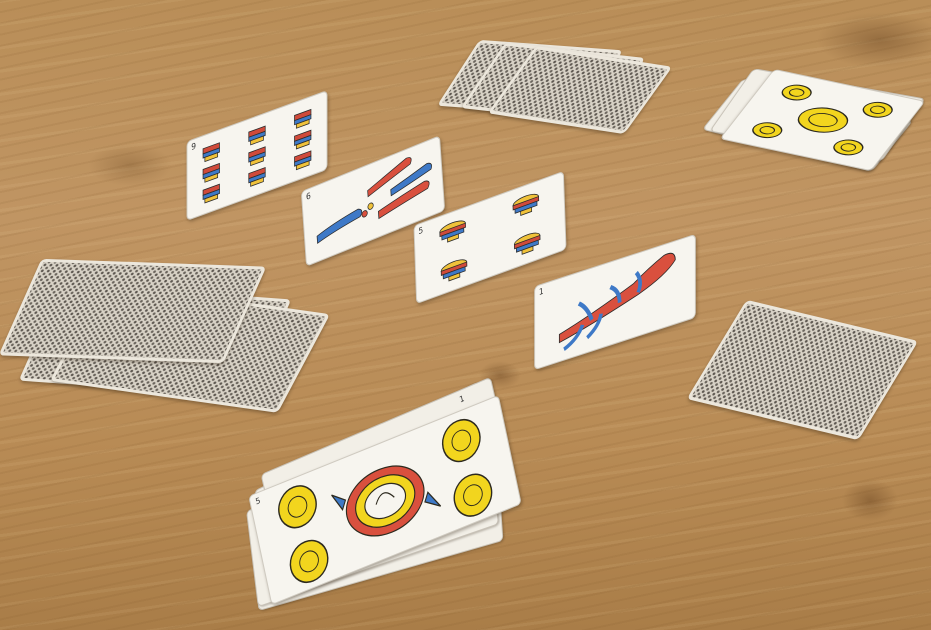 The image size is (931, 630). I want to click on card-index: 9, so click(194, 146).